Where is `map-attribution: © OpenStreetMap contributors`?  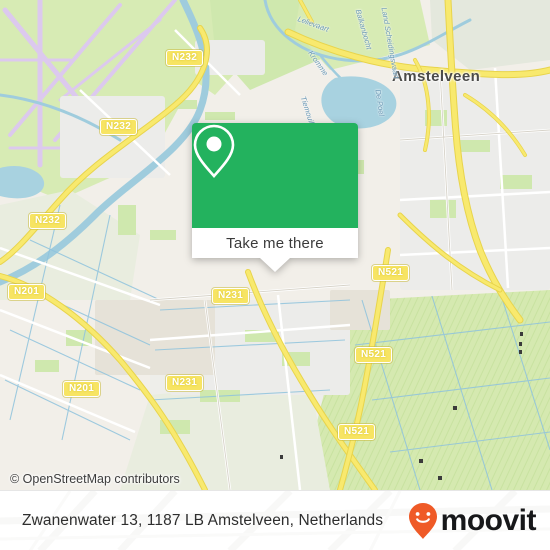 map-attribution: © OpenStreetMap contributors is located at coordinates (275, 479).